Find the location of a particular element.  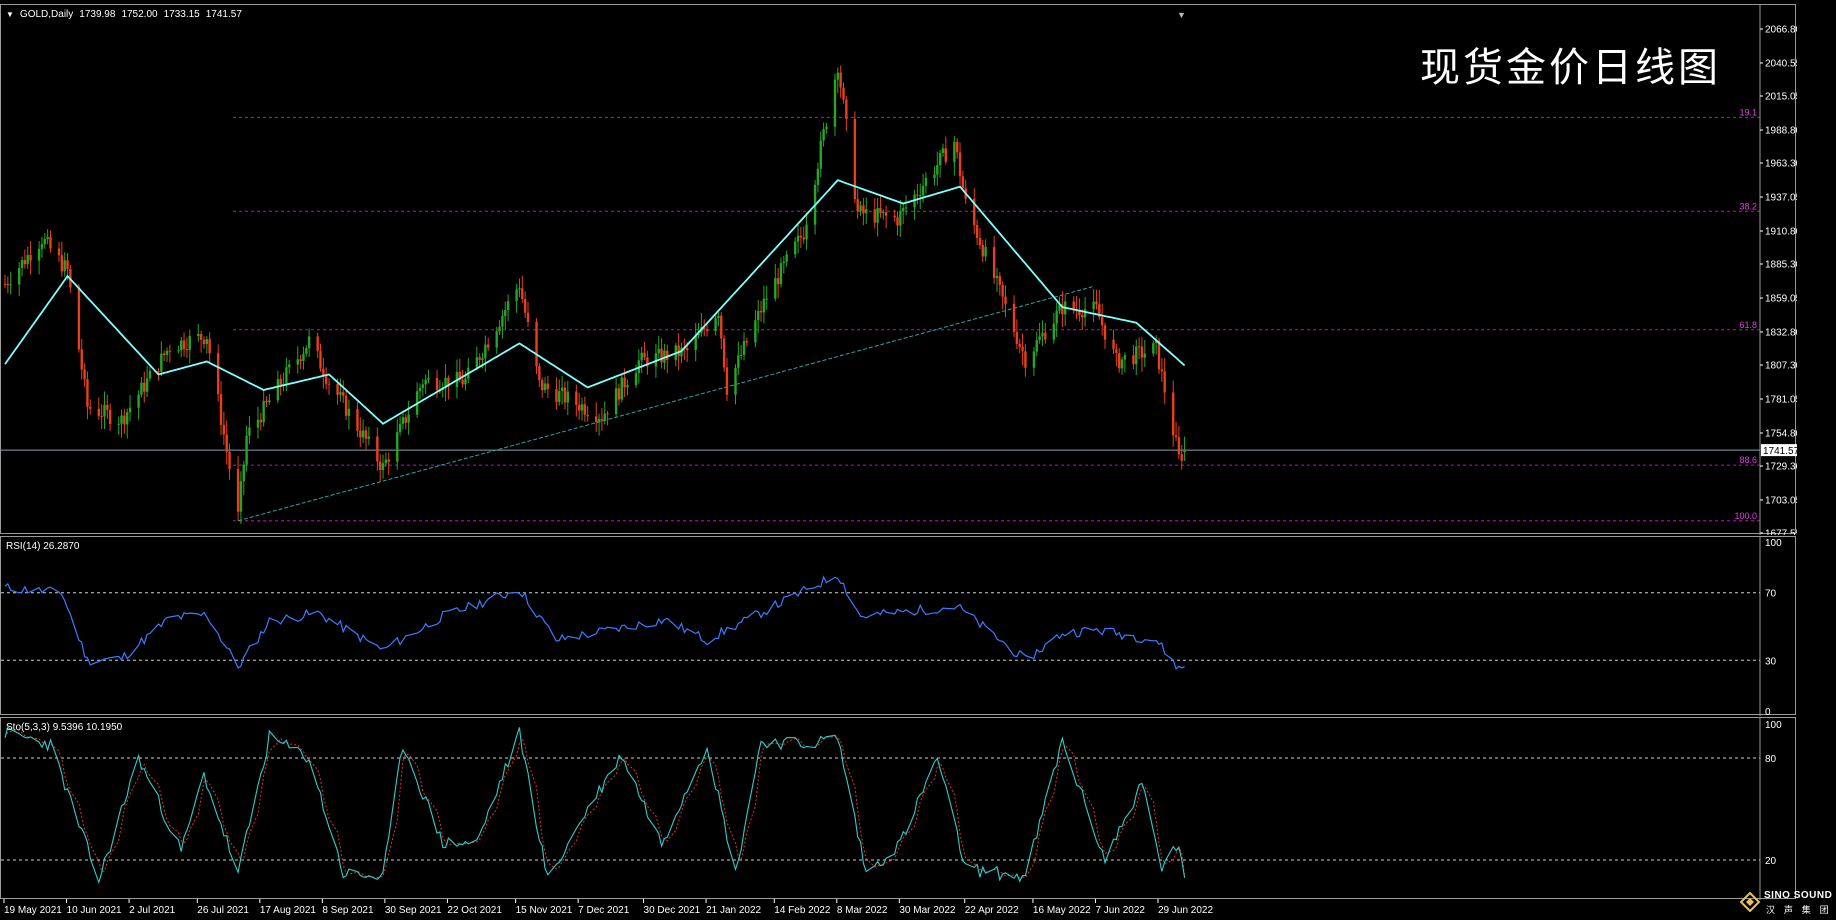

trendline is located at coordinates (665, 403).